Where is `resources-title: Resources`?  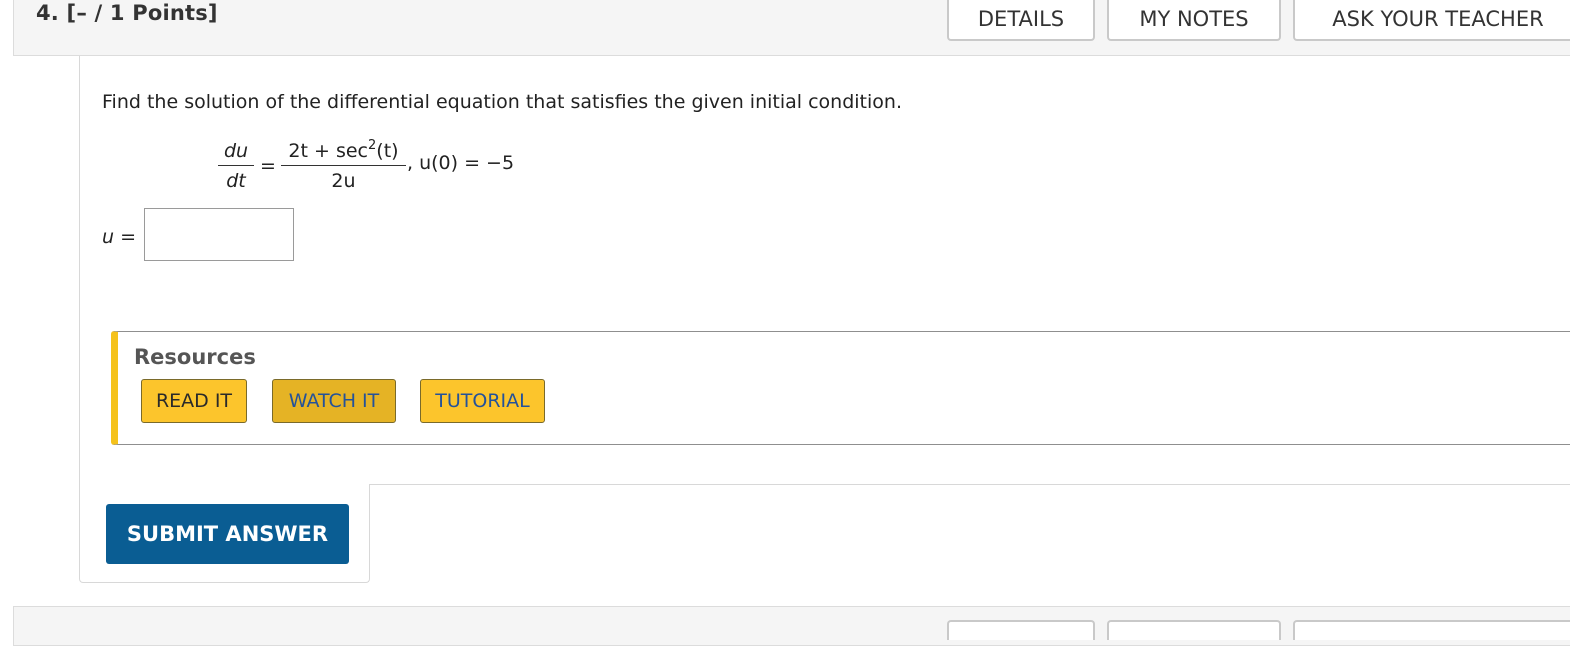 resources-title: Resources is located at coordinates (195, 357).